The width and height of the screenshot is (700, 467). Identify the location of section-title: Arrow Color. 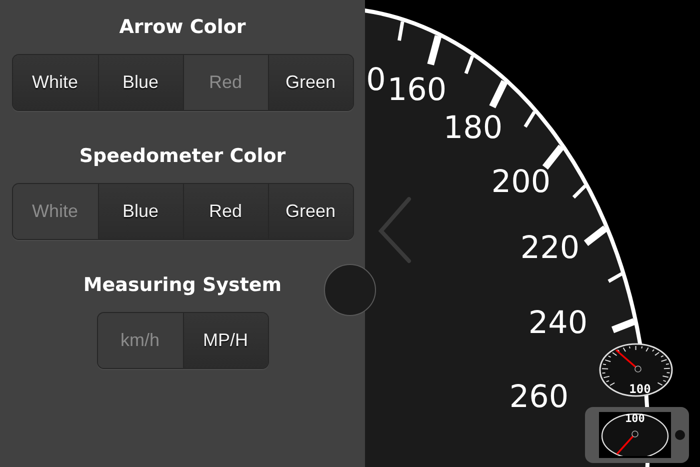
(182, 27).